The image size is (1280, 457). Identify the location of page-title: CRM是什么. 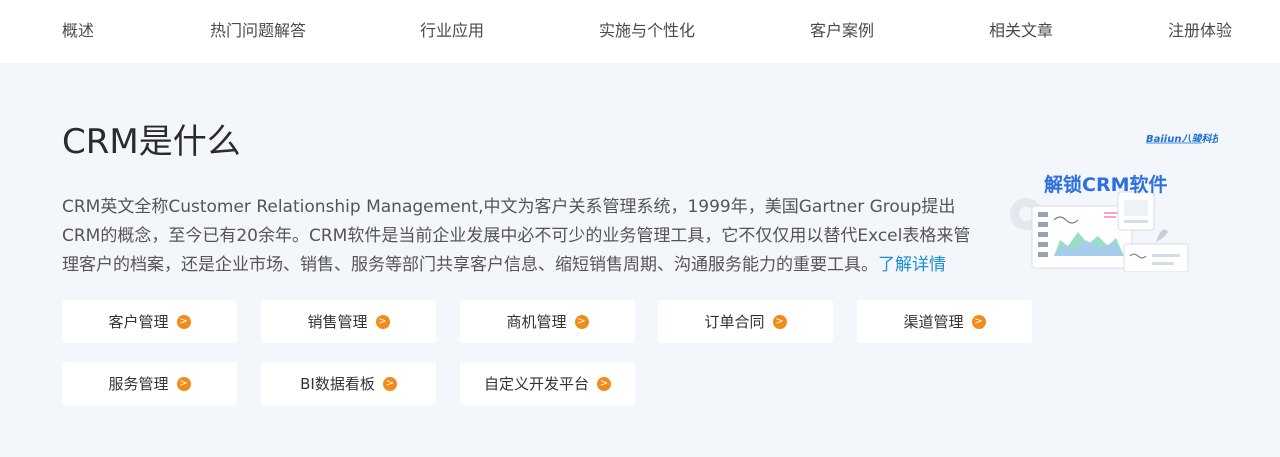
(151, 142).